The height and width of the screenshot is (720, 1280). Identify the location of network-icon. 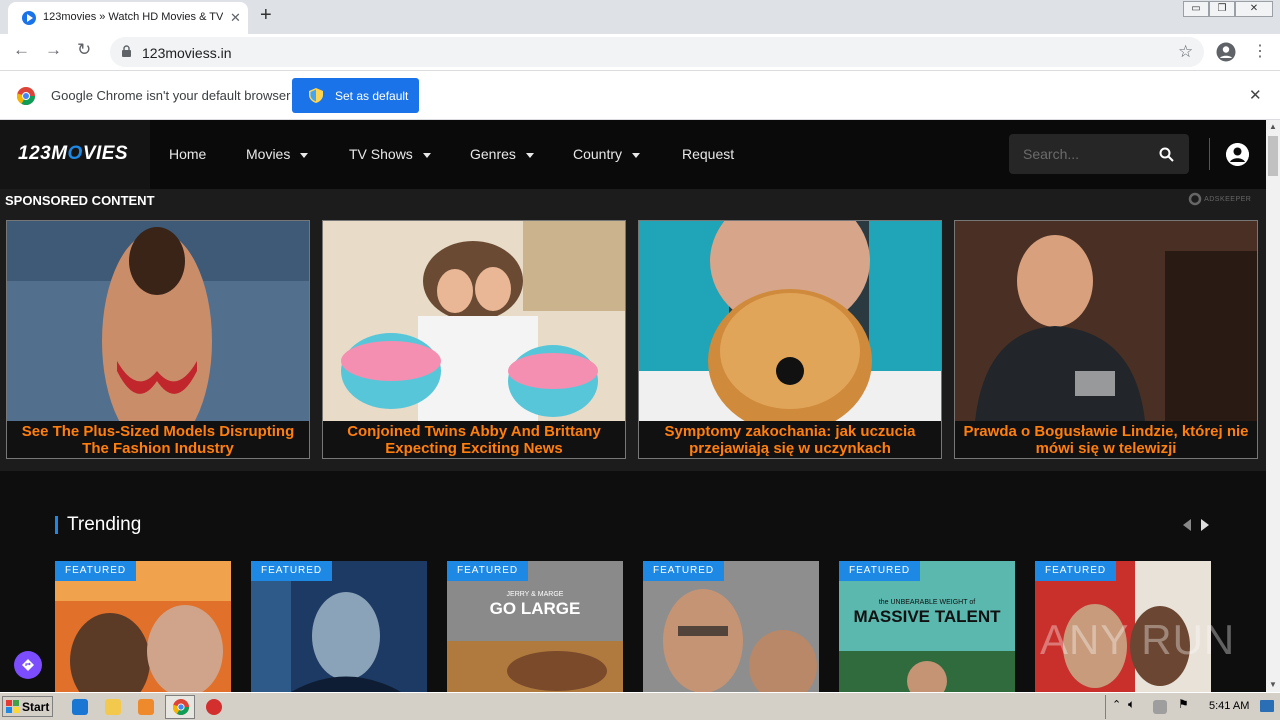
(1160, 707).